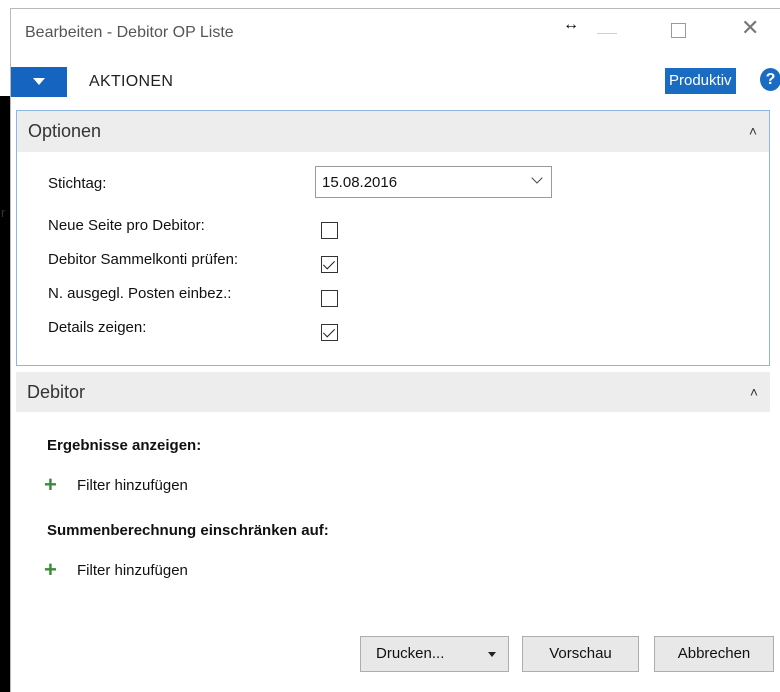 This screenshot has width=780, height=692. Describe the element at coordinates (329, 230) in the screenshot. I see `neue-seite-checkbox` at that location.